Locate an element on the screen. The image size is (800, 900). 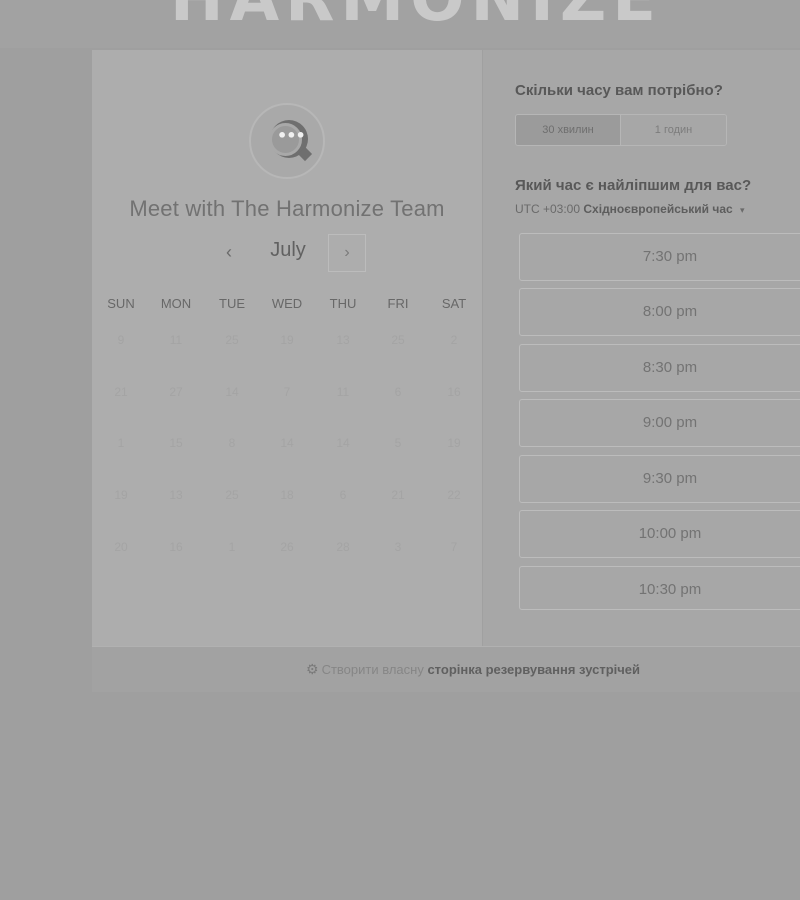
time-slot-button: 10:00 pm is located at coordinates (659, 534).